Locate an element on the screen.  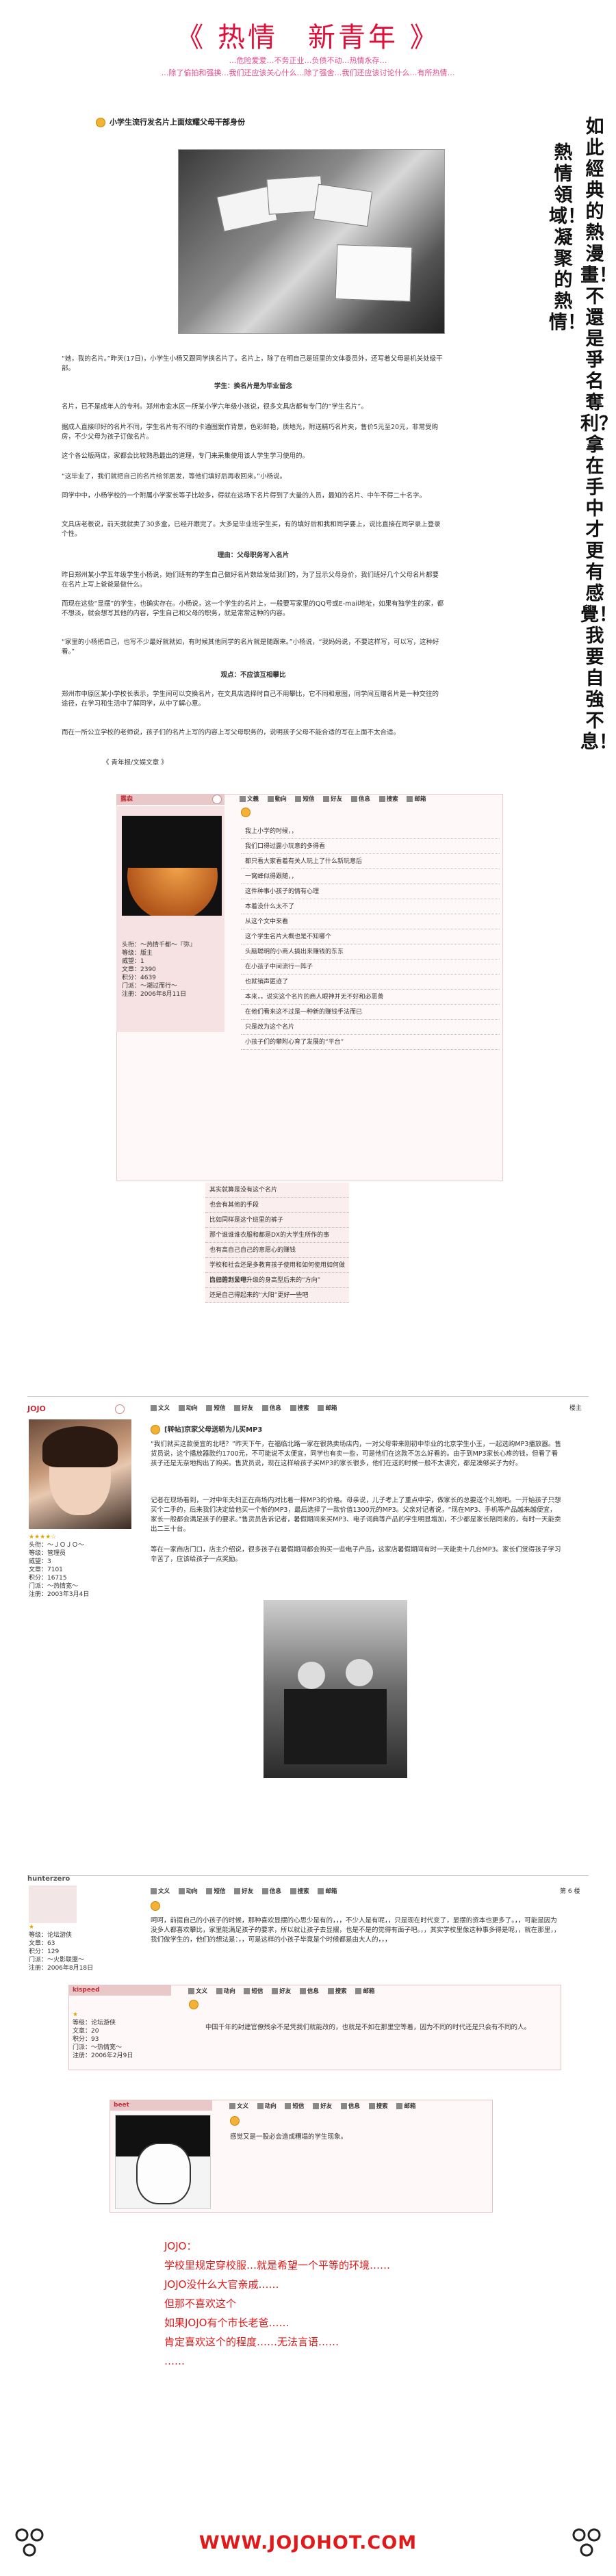
post-line: 头脑聪明的小商人搞出来赚钱的东东 is located at coordinates (370, 951).